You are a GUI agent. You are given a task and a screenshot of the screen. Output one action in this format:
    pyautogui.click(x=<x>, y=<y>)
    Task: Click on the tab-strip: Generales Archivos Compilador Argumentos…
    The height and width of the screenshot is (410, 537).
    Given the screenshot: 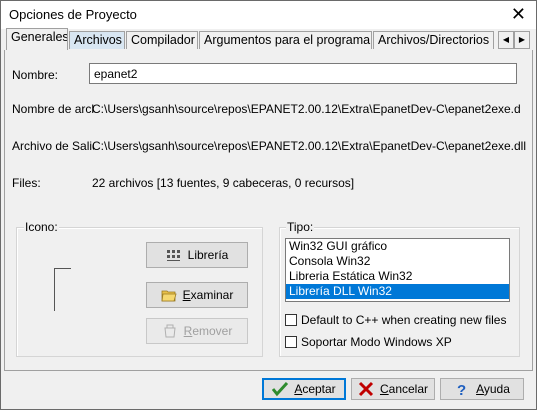 What is the action you would take?
    pyautogui.click(x=269, y=39)
    